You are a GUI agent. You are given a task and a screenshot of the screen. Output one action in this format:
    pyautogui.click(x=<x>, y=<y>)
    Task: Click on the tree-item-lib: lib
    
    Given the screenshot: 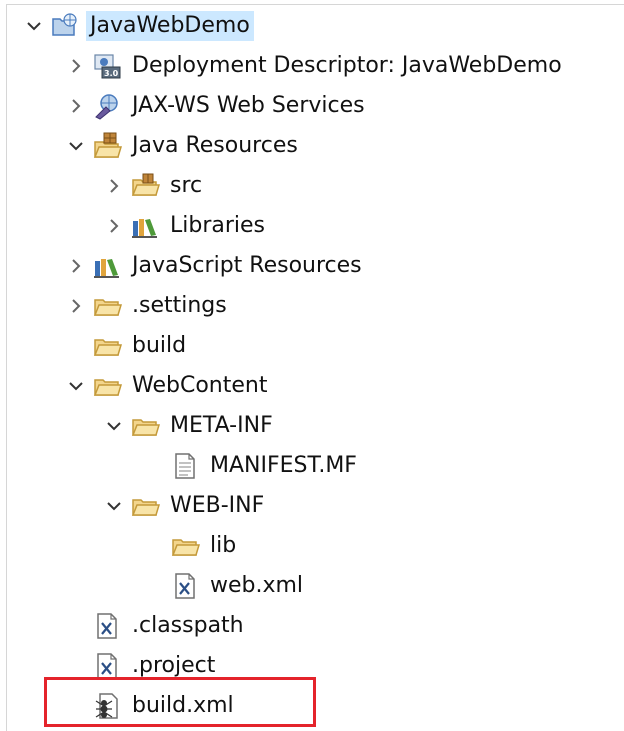 What is the action you would take?
    pyautogui.click(x=312, y=546)
    